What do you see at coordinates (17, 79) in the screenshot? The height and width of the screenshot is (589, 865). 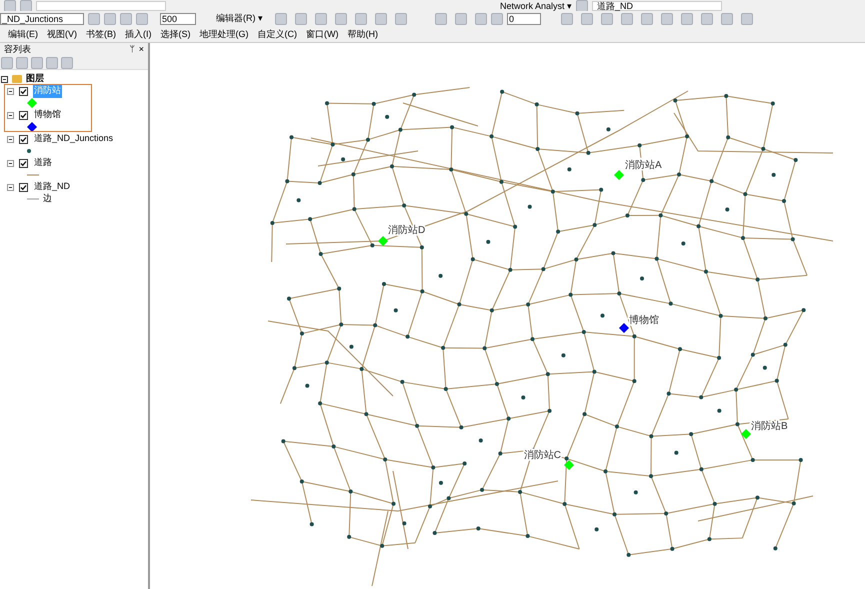 I see `layers-icon` at bounding box center [17, 79].